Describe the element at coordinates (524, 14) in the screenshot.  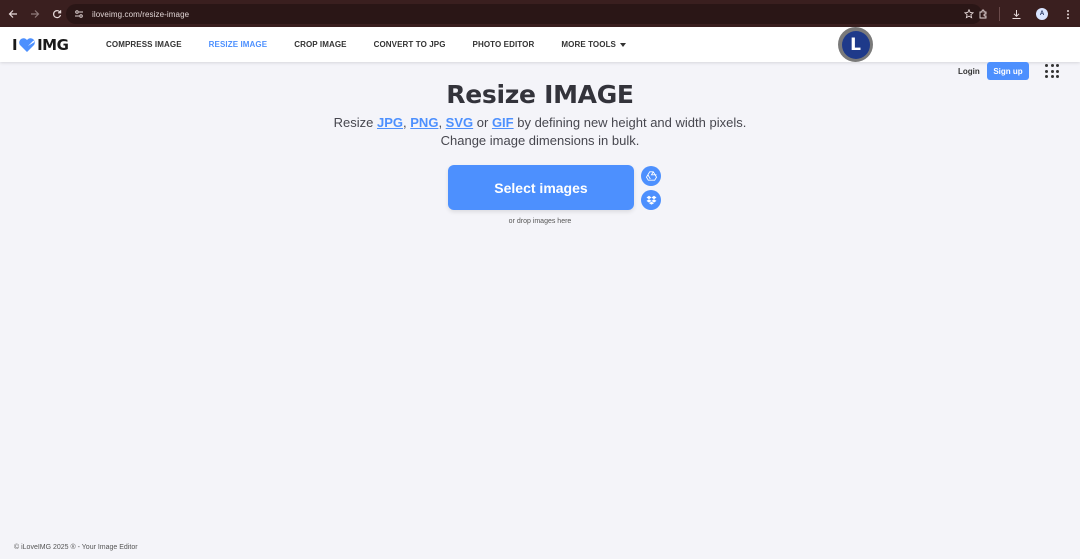
I see `address-bar: iloveimg.com/resize-image` at that location.